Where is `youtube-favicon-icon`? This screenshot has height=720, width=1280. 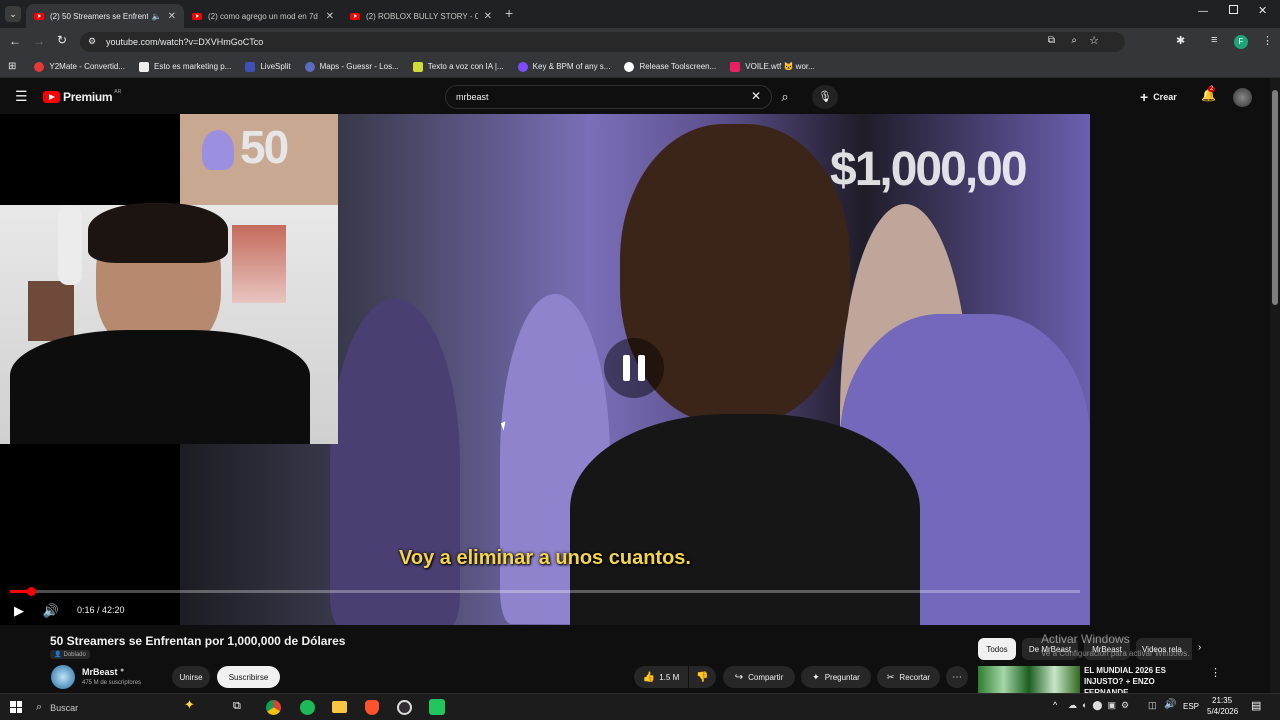 youtube-favicon-icon is located at coordinates (39, 16).